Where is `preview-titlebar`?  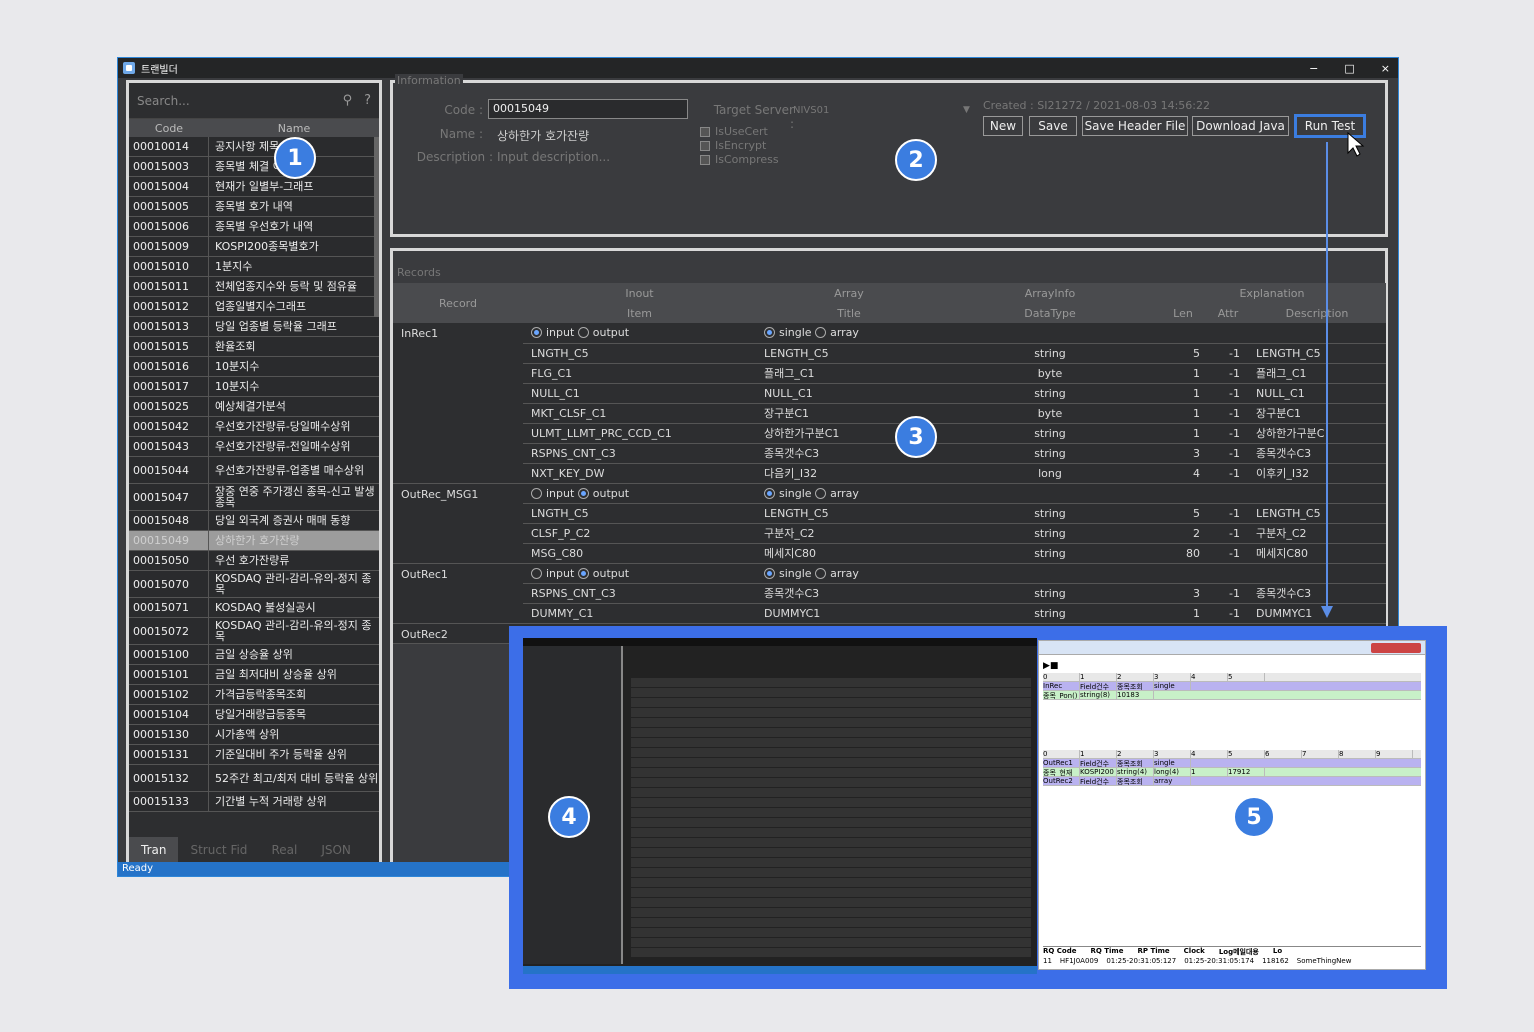
preview-titlebar is located at coordinates (780, 642).